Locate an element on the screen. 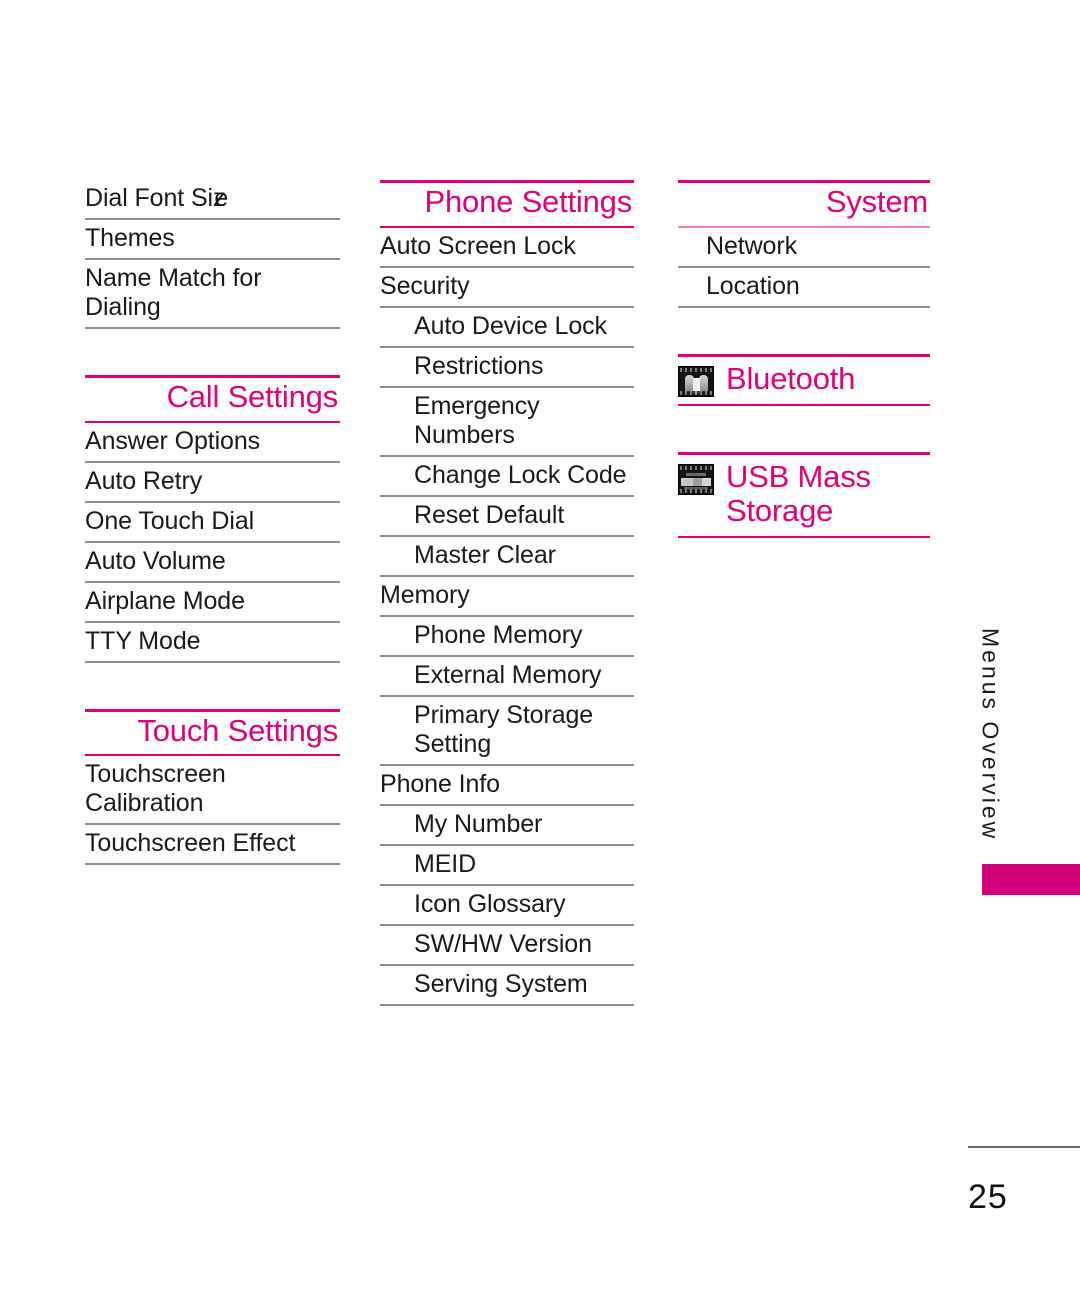 The width and height of the screenshot is (1080, 1295). list-item: TTY Mode is located at coordinates (212, 643).